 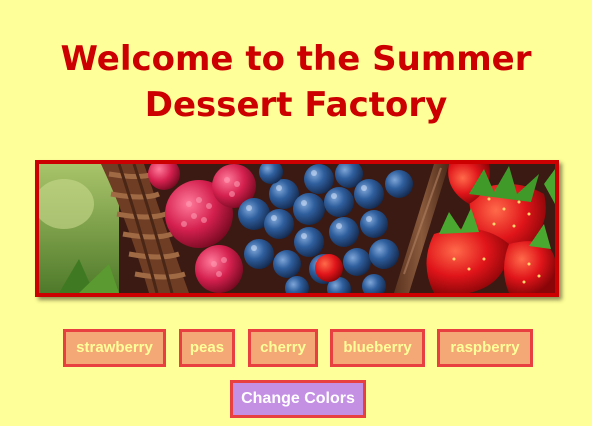 I want to click on peas-button: peas, so click(x=207, y=348).